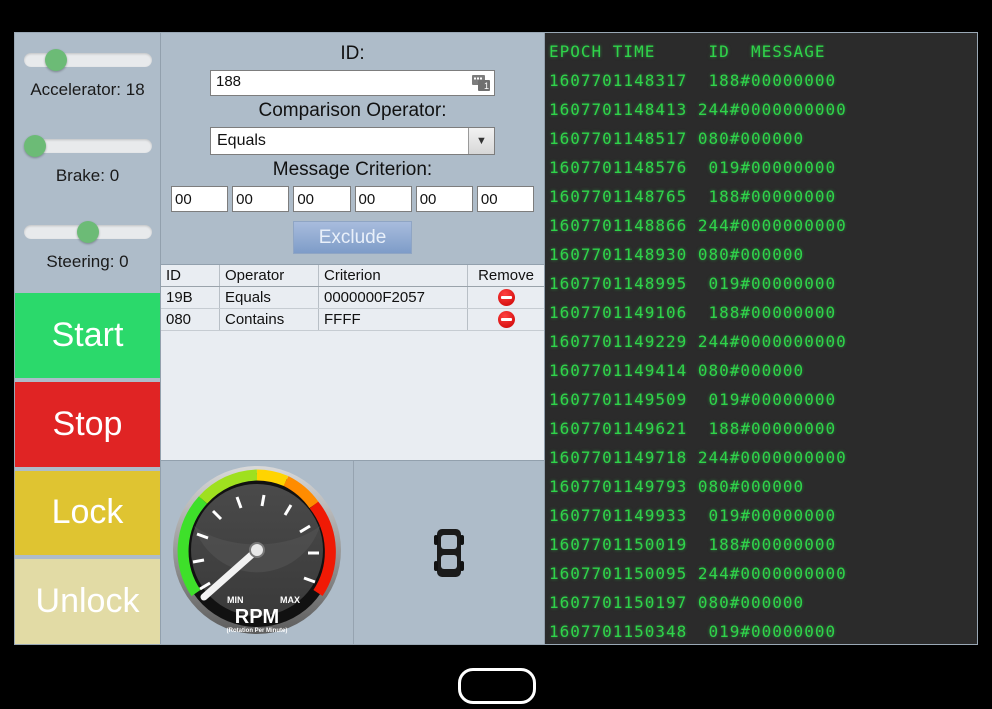  Describe the element at coordinates (257, 617) in the screenshot. I see `gauge-title: RPM` at that location.